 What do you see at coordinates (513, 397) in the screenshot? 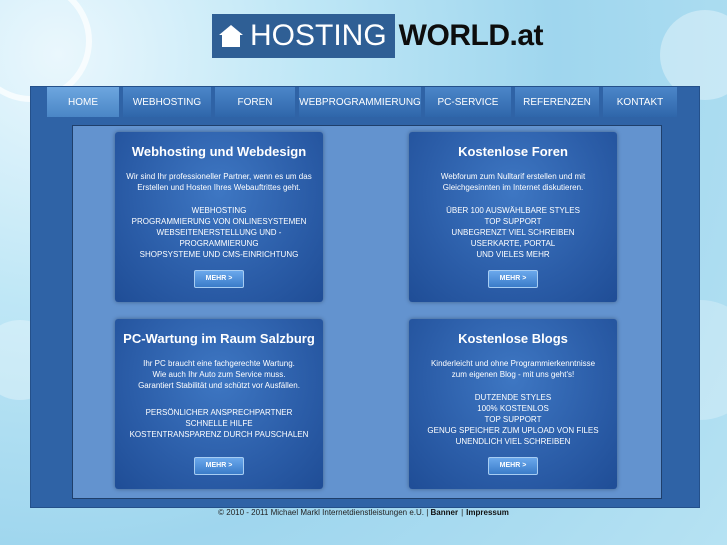
I see `feature-line: DUTZENDE STYLES` at bounding box center [513, 397].